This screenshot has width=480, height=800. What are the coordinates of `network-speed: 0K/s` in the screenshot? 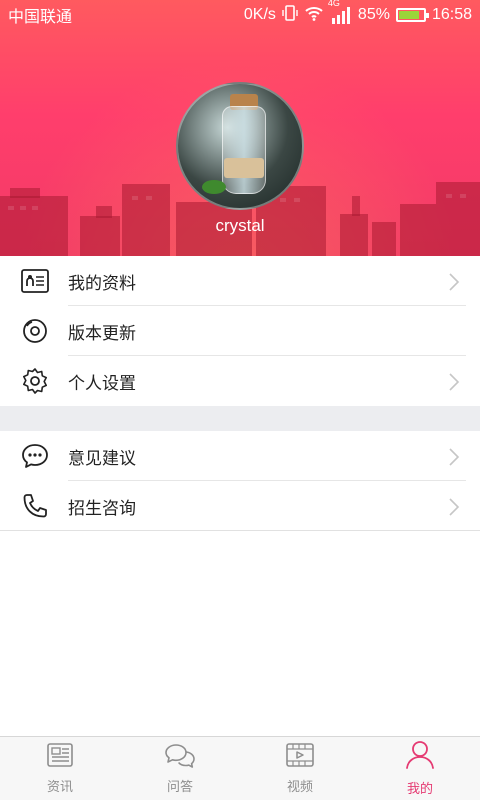 It's located at (259, 14).